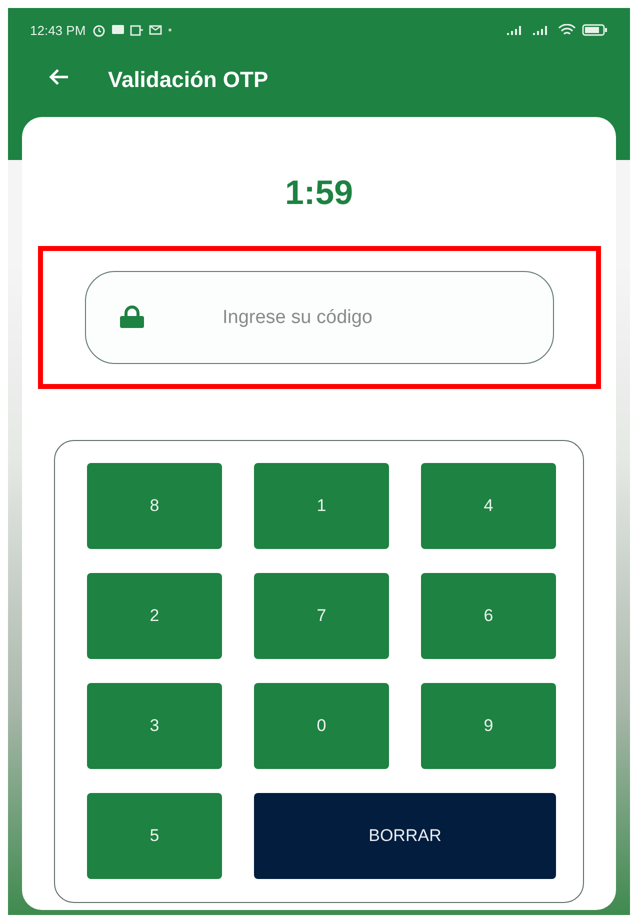 The height and width of the screenshot is (923, 636). I want to click on digit-key: 9, so click(488, 726).